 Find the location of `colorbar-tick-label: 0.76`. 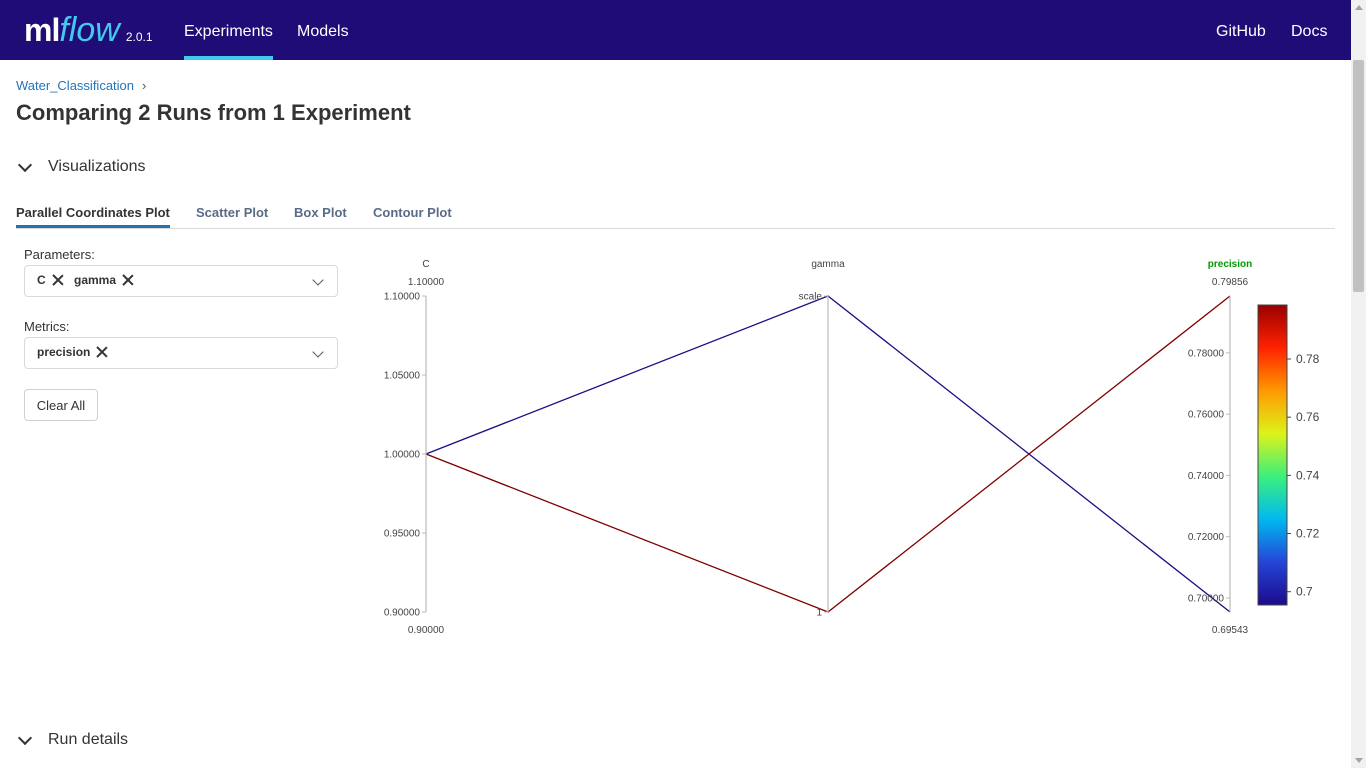

colorbar-tick-label: 0.76 is located at coordinates (1308, 417).